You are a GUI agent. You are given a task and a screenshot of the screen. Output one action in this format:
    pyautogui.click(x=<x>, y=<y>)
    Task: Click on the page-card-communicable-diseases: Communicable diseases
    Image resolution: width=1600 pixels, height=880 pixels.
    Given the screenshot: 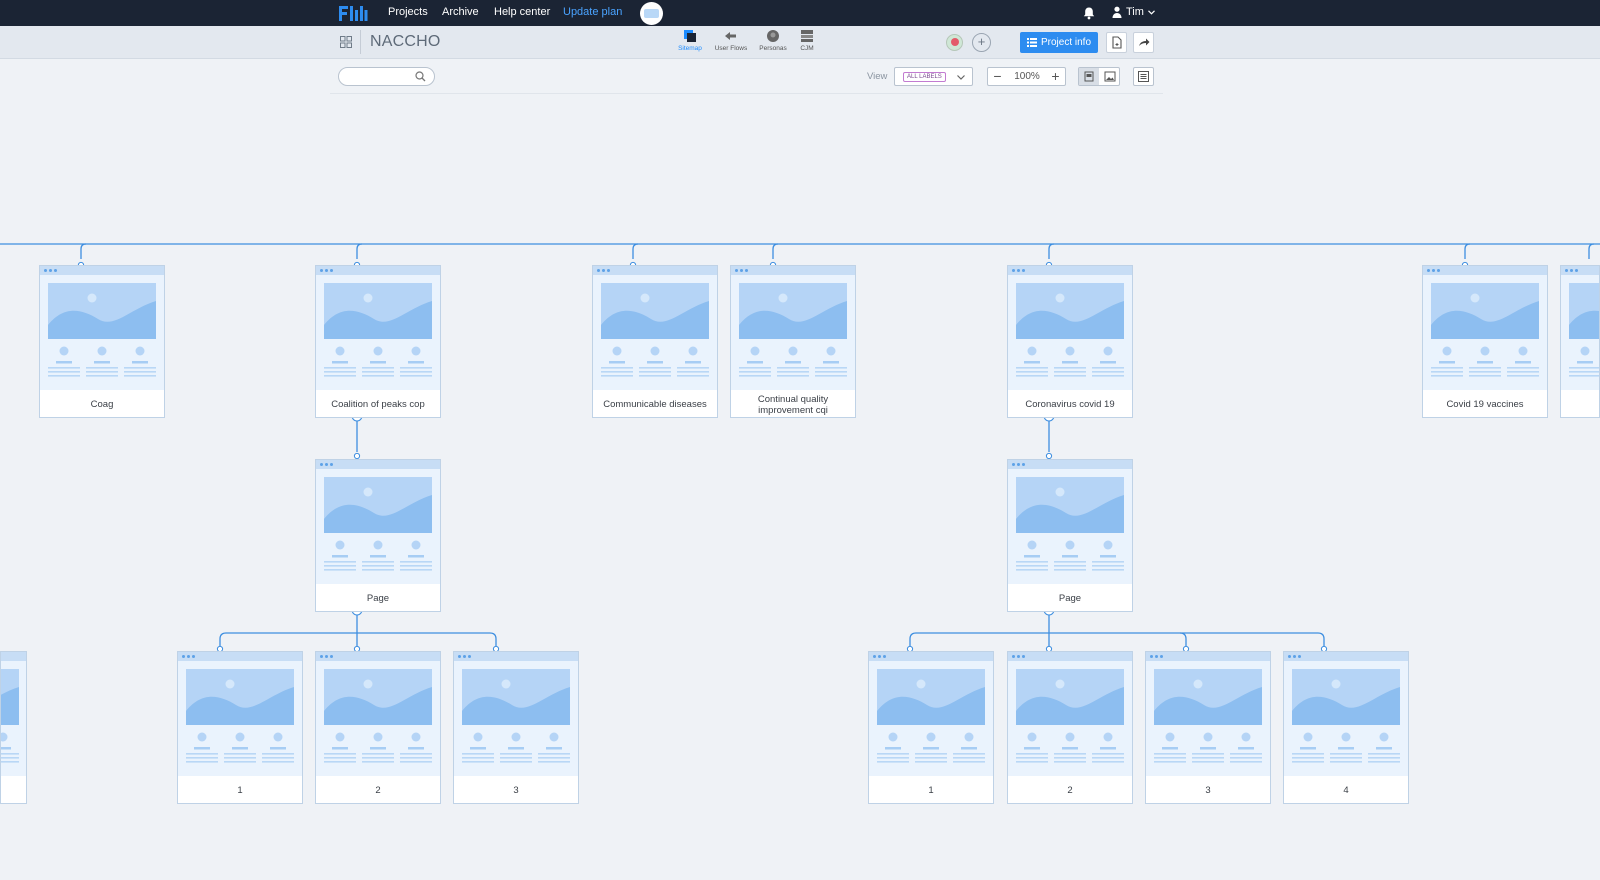 What is the action you would take?
    pyautogui.click(x=655, y=341)
    